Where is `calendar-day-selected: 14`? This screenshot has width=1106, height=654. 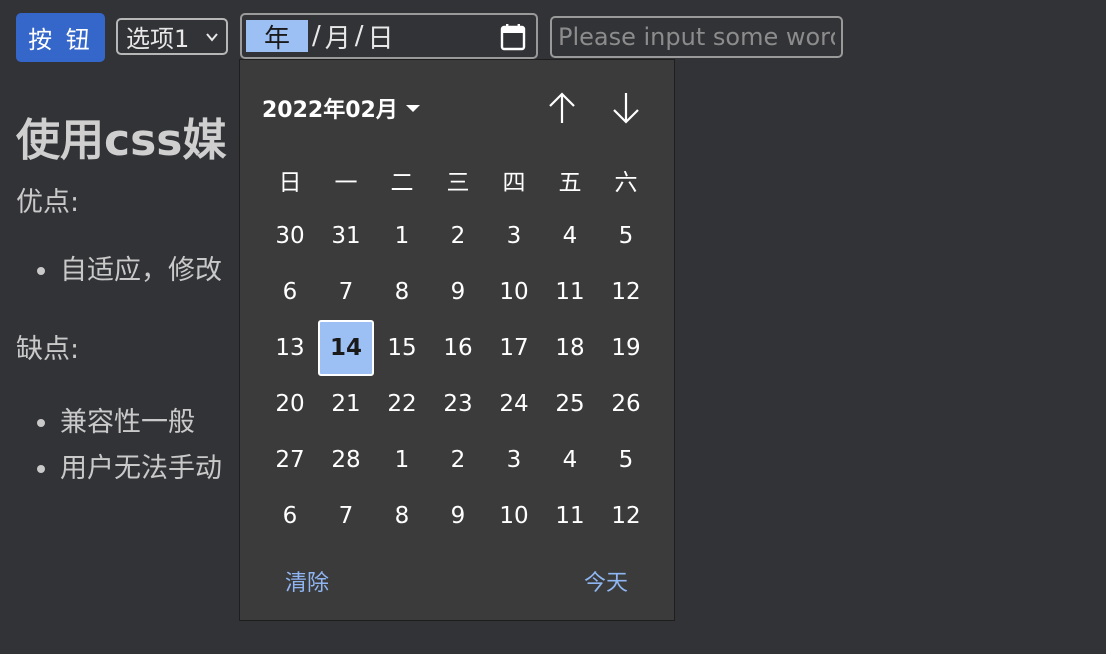 calendar-day-selected: 14 is located at coordinates (346, 348).